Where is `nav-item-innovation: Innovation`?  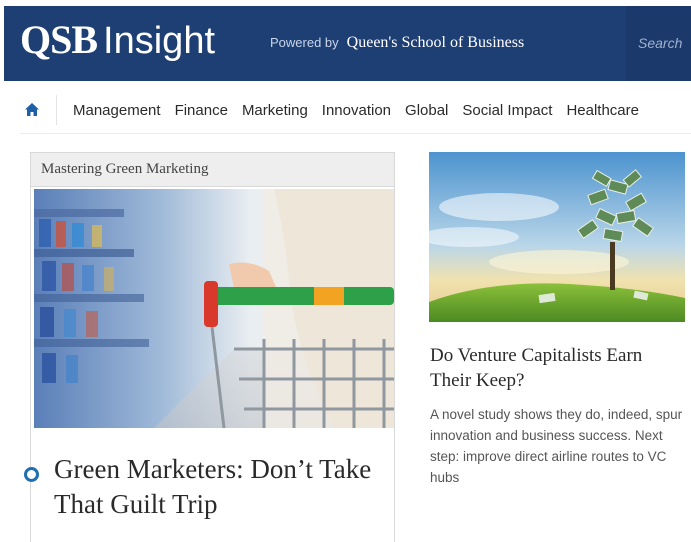
nav-item-innovation: Innovation is located at coordinates (356, 110).